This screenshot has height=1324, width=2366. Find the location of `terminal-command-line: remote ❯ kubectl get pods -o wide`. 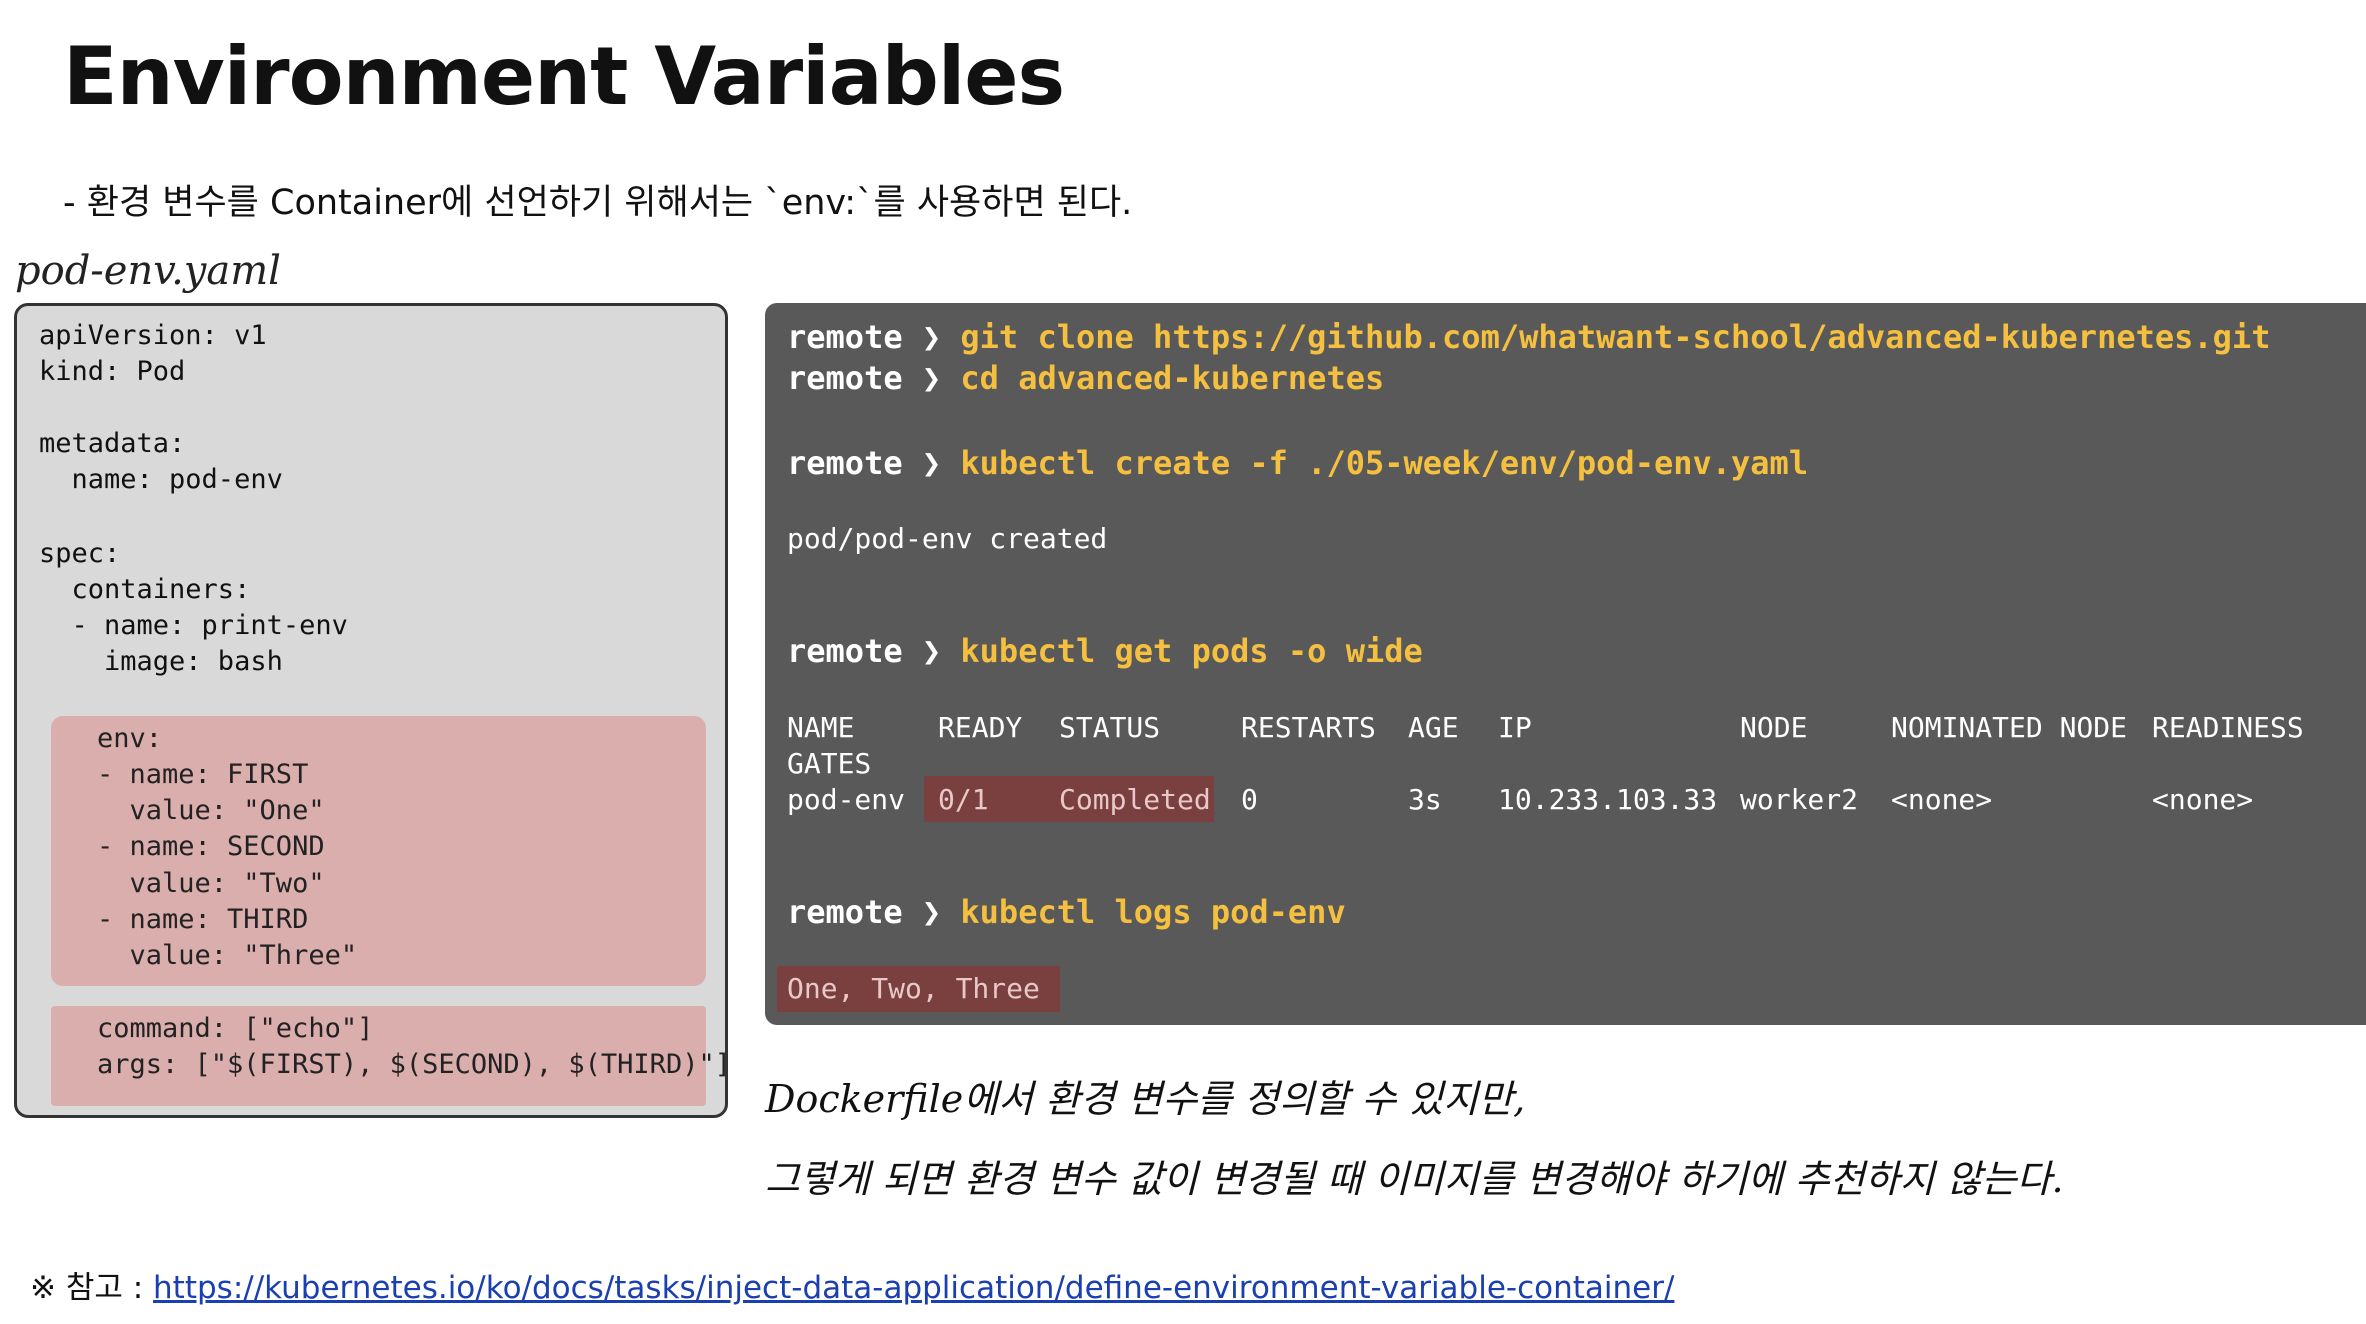

terminal-command-line: remote ❯ kubectl get pods -o wide is located at coordinates (1105, 651).